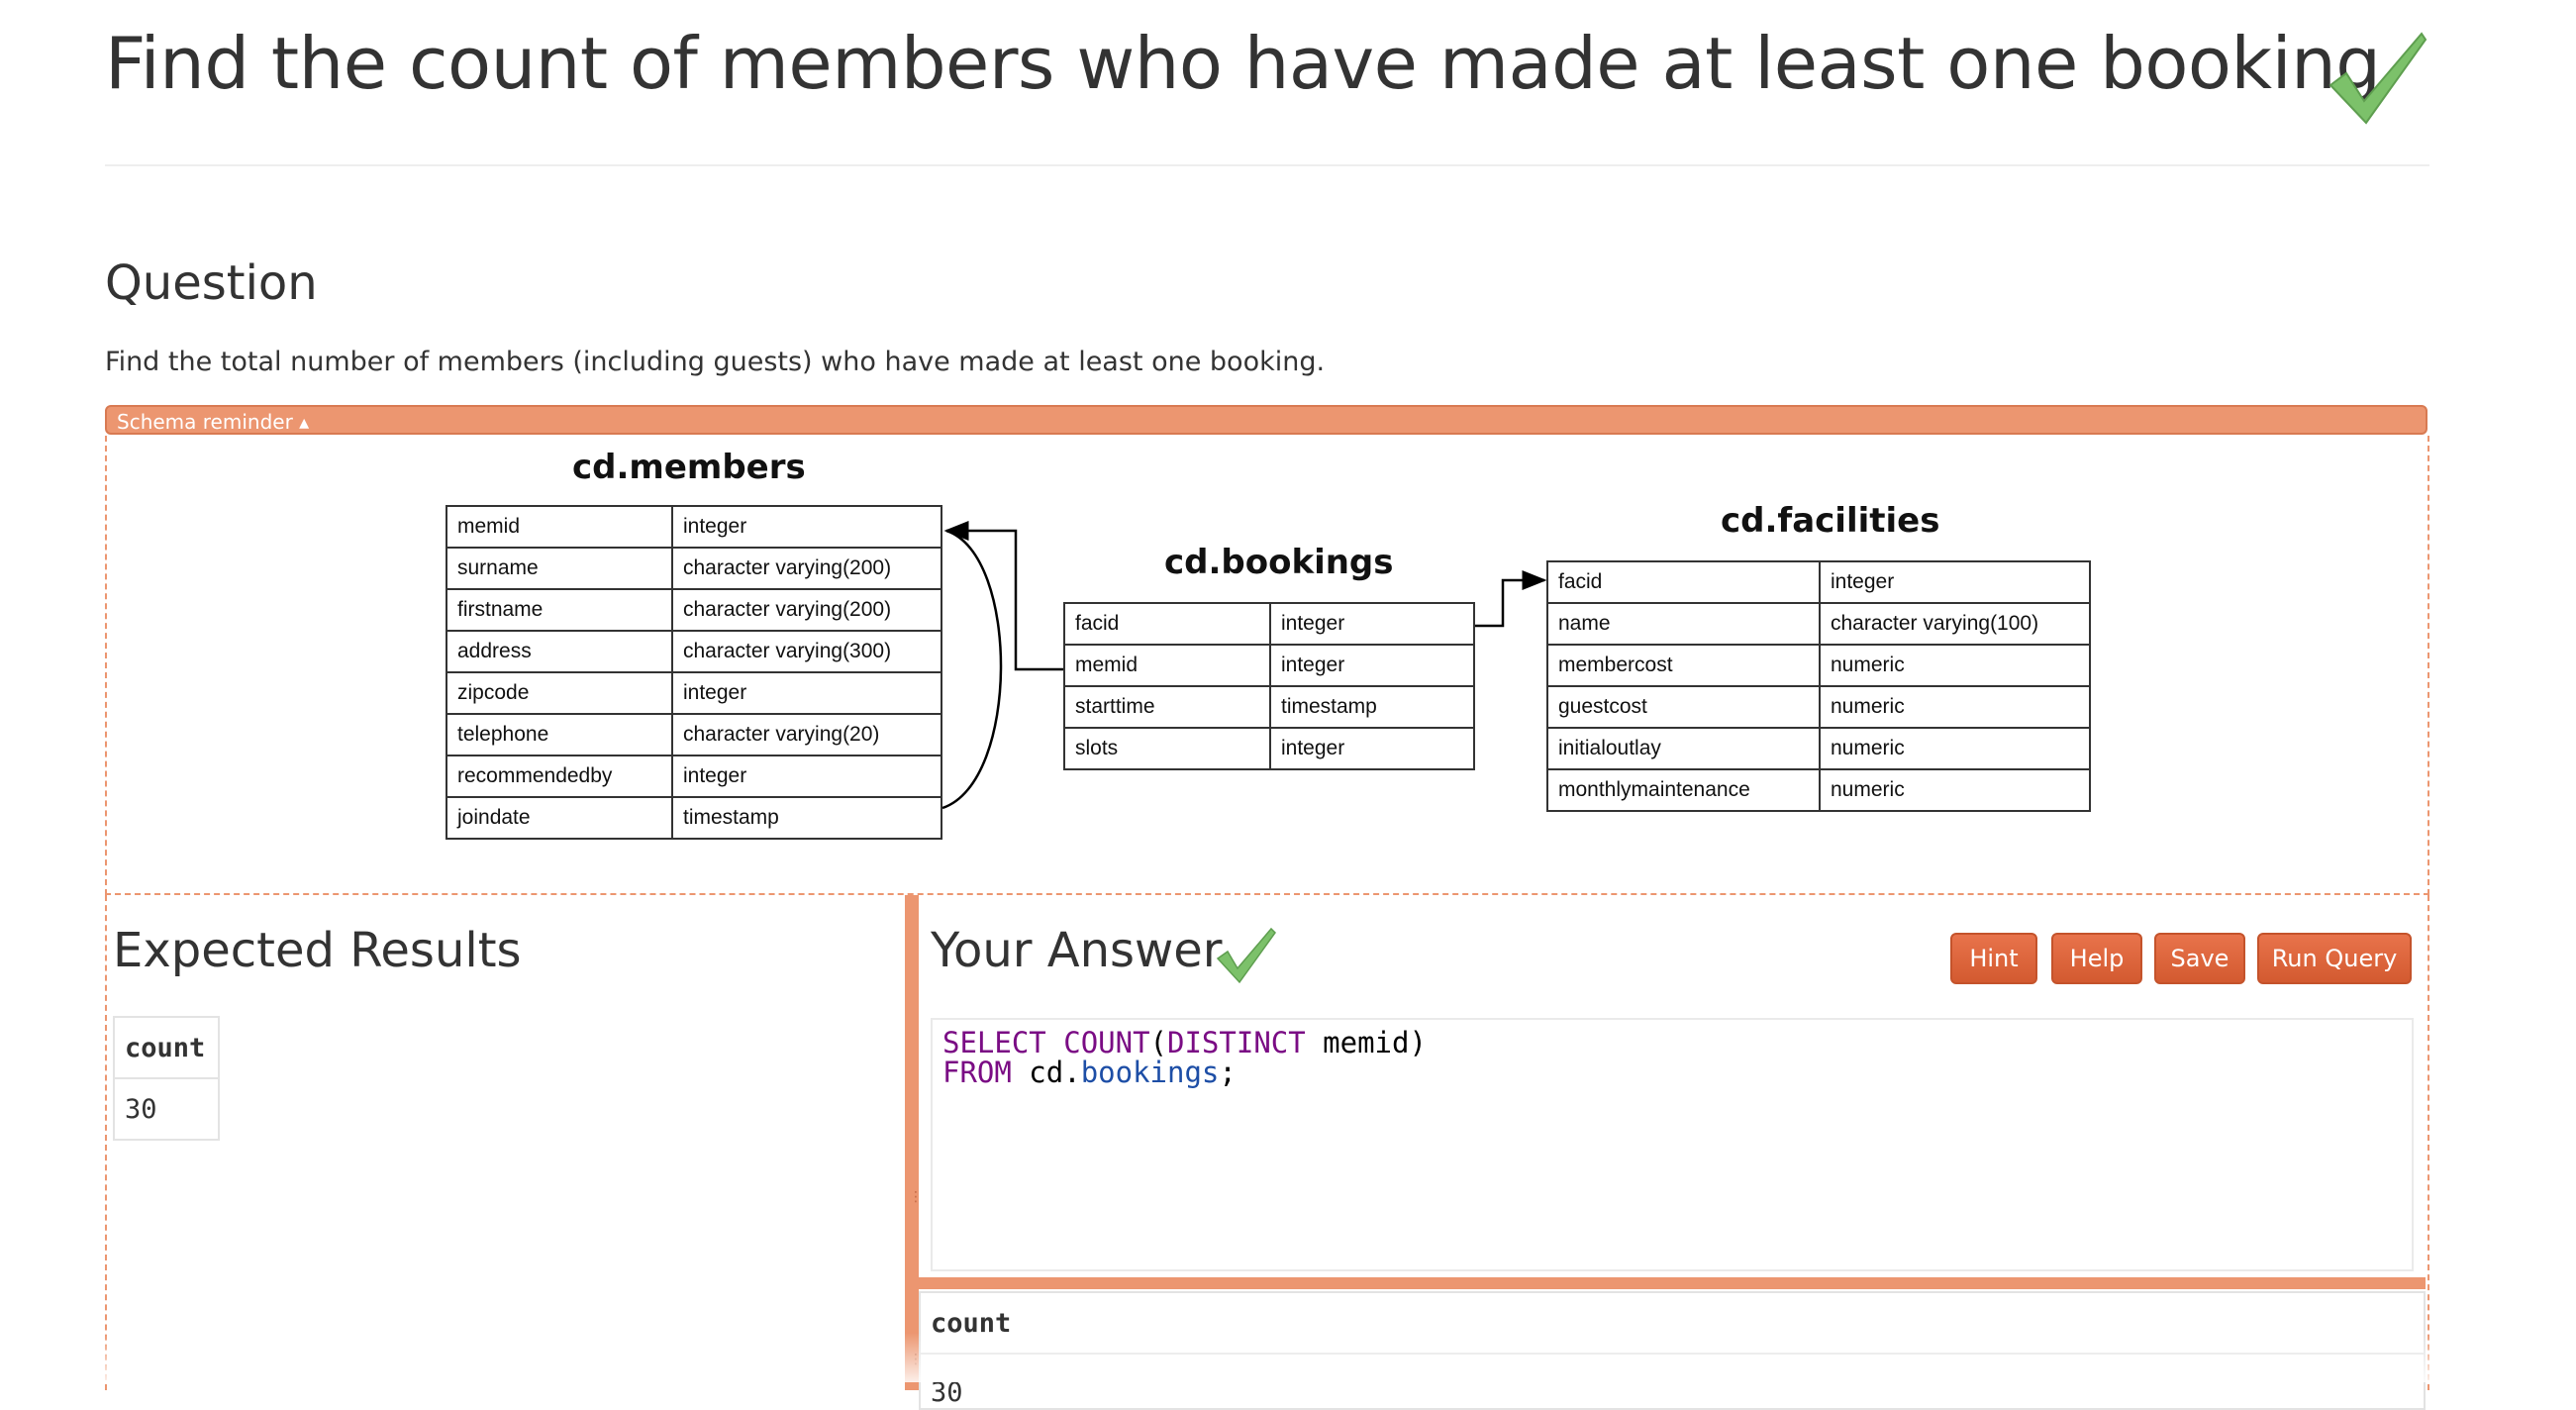 Image resolution: width=2576 pixels, height=1410 pixels. What do you see at coordinates (1267, 165) in the screenshot?
I see `title-divider` at bounding box center [1267, 165].